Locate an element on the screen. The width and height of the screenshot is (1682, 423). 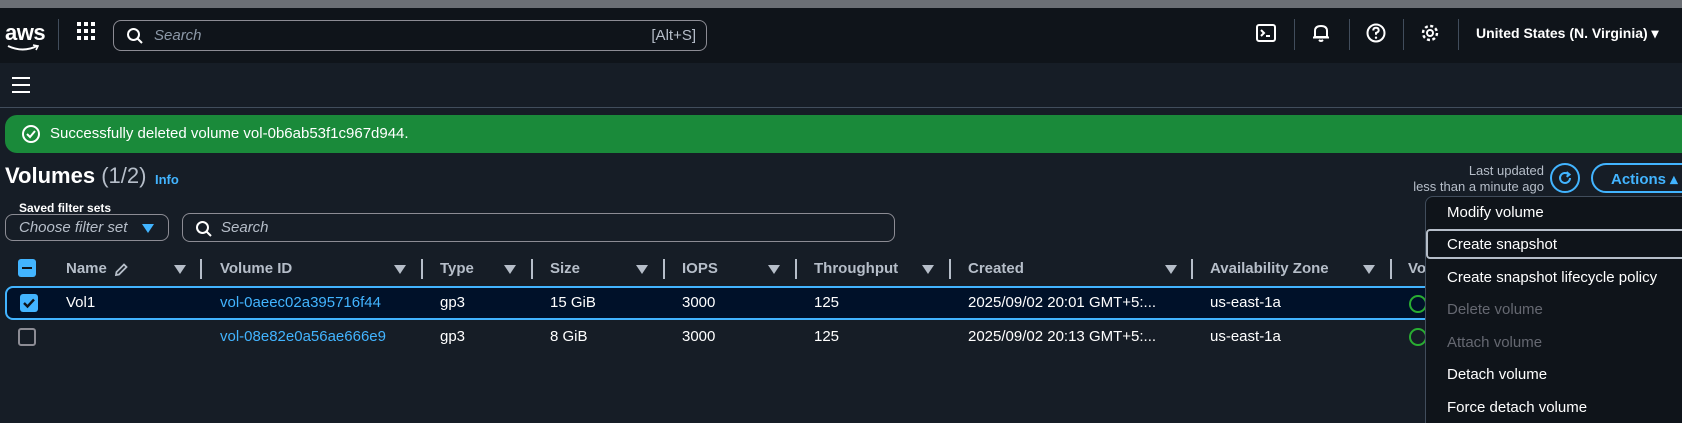
refresh-button is located at coordinates (1565, 178).